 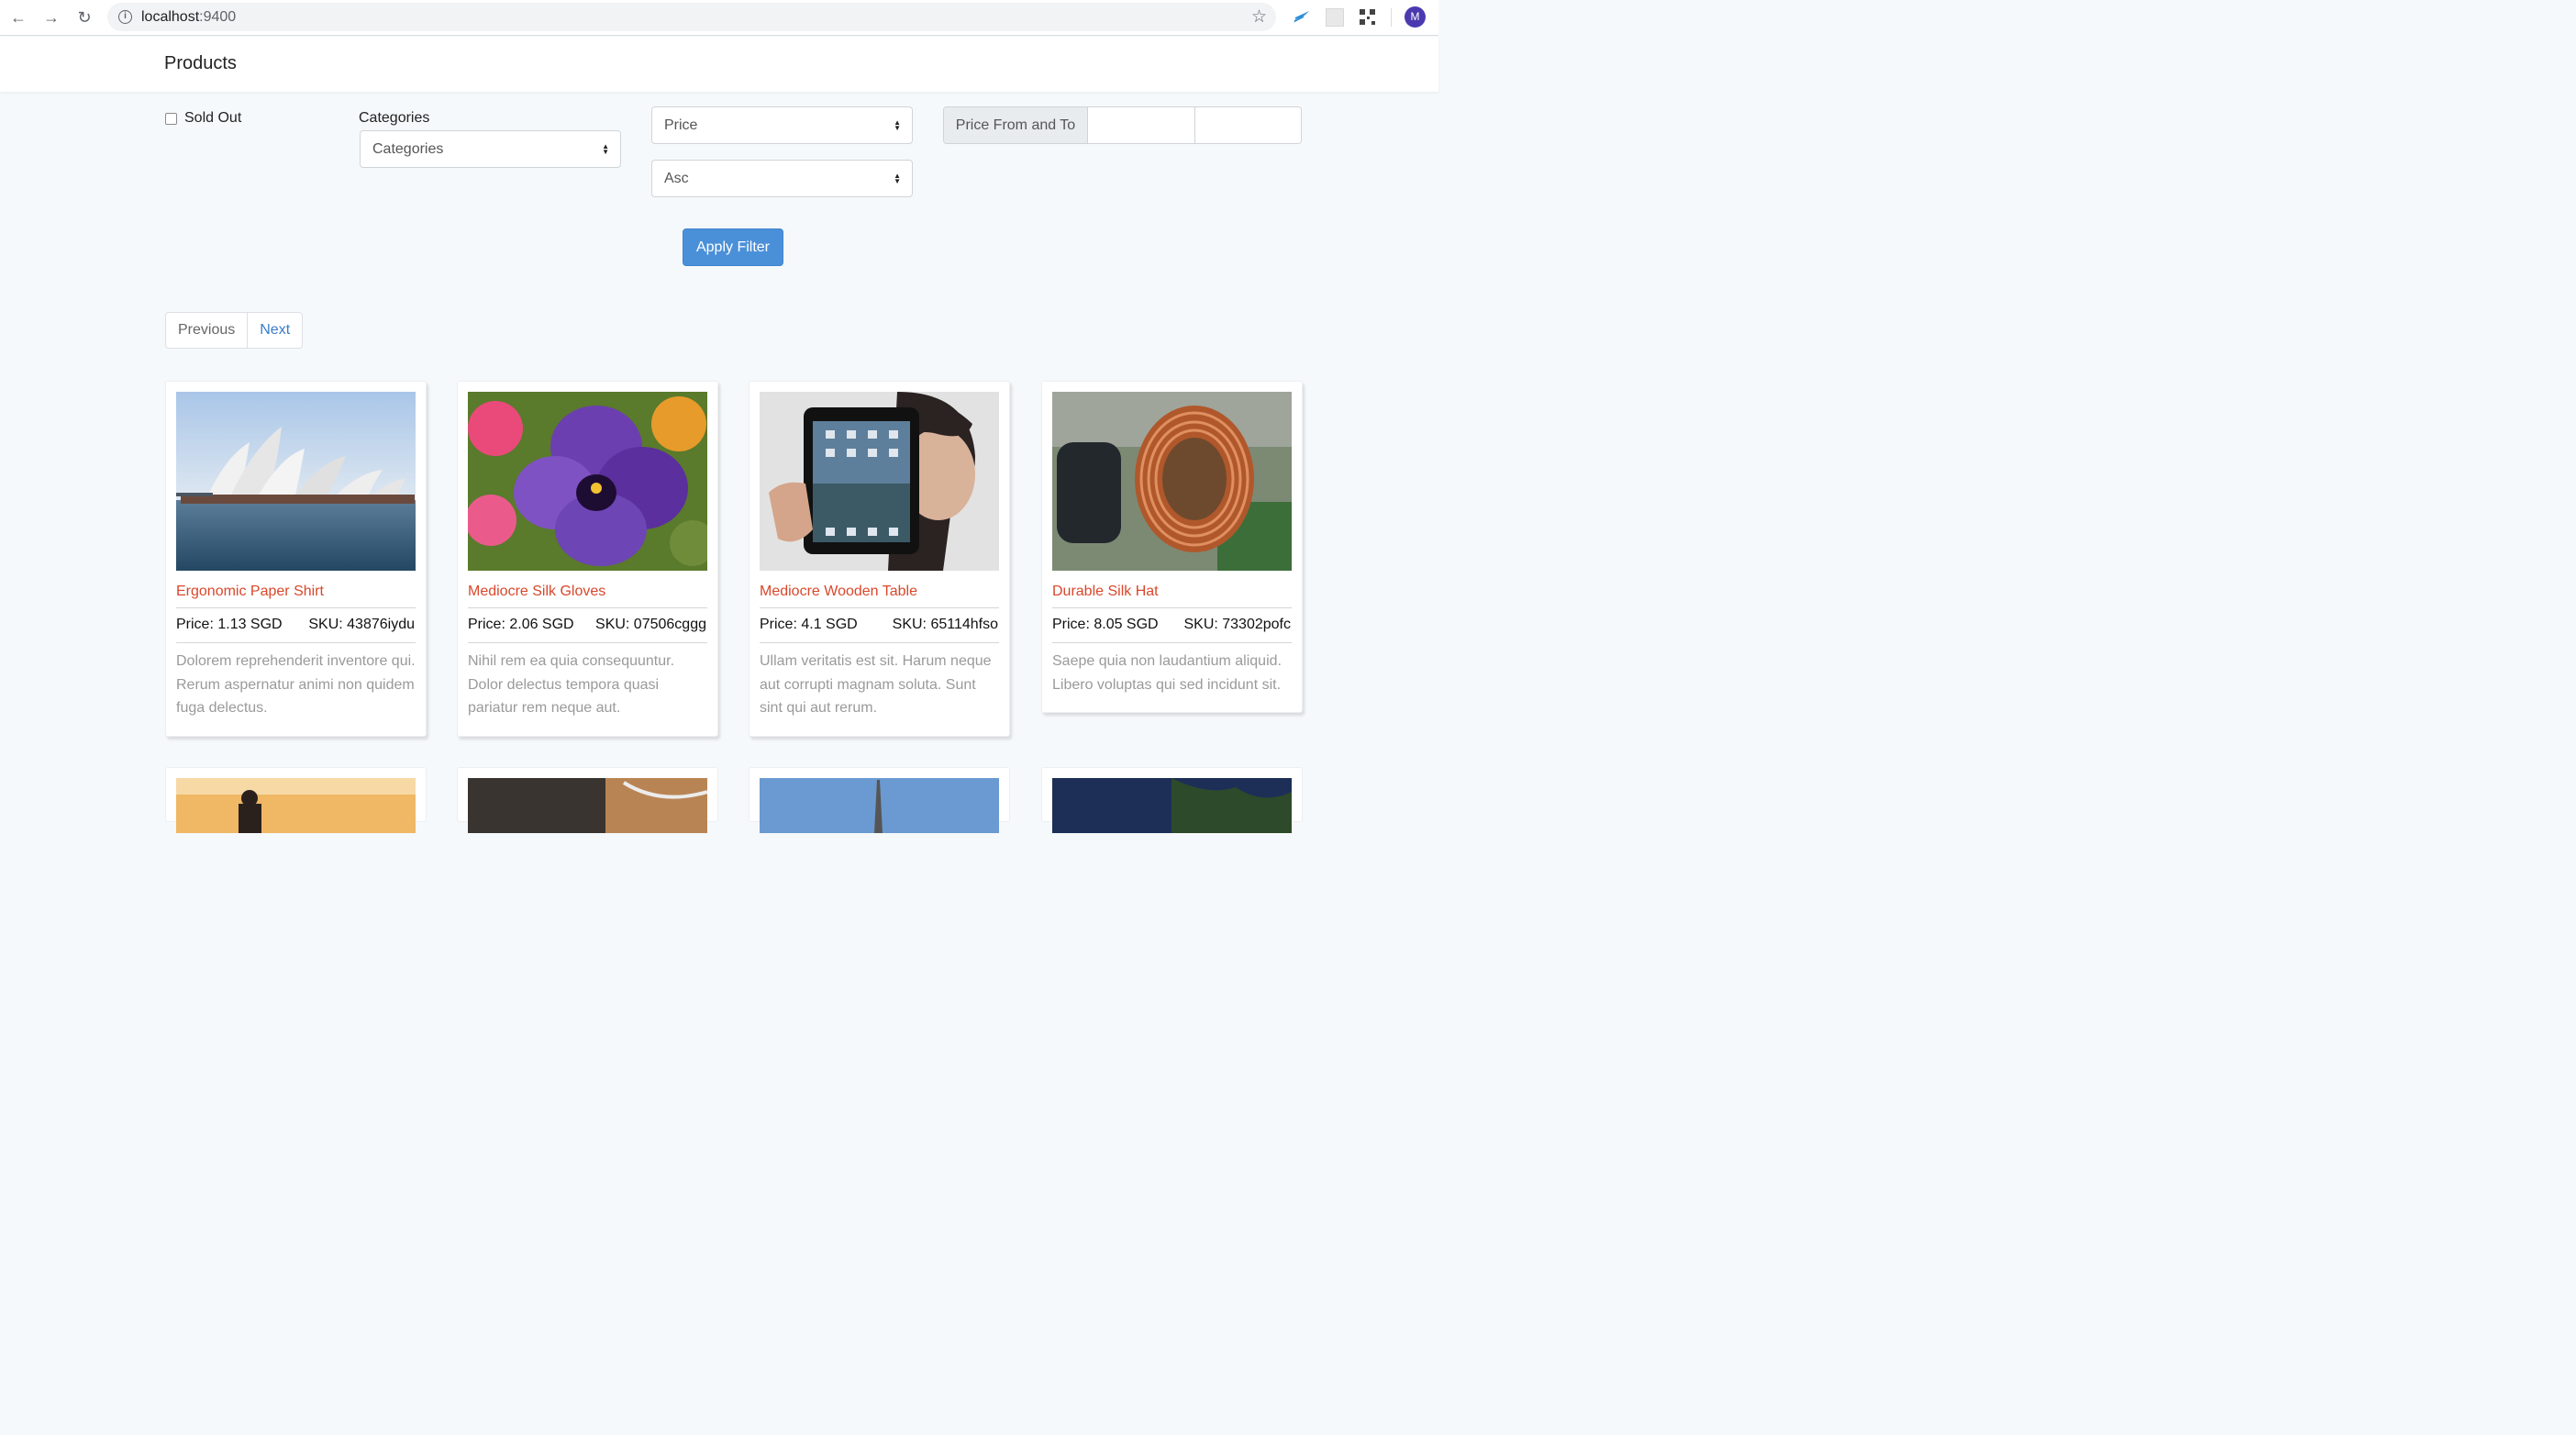 I want to click on product-name: Durable Silk Hat, so click(x=1105, y=592).